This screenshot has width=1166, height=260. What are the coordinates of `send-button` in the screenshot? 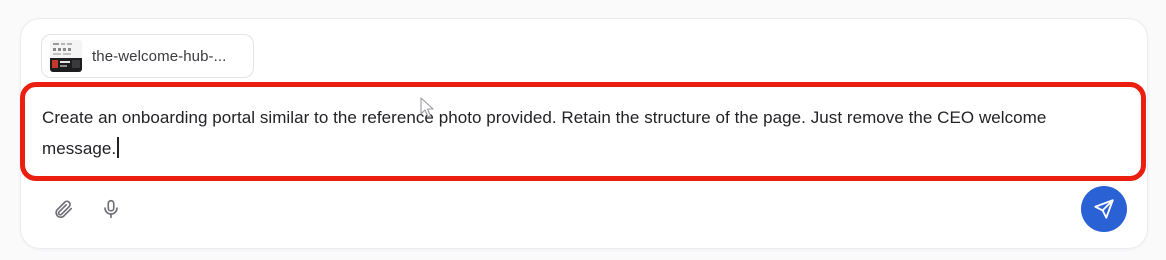 It's located at (1104, 209).